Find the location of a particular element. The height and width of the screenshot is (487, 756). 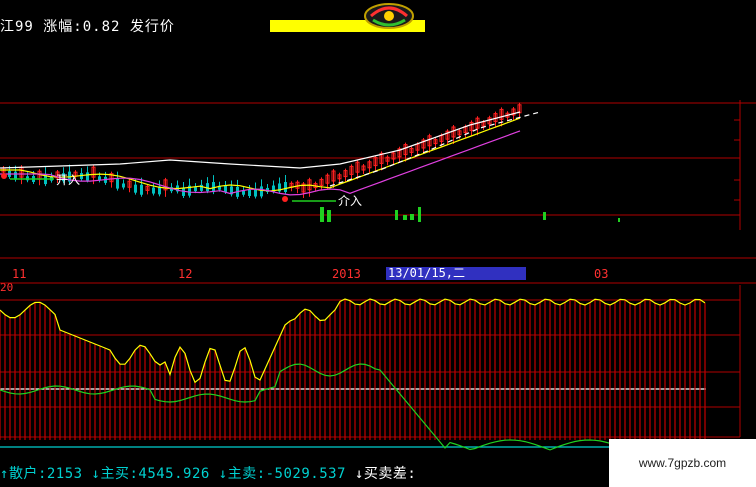

diff-label: 买卖差 is located at coordinates (385, 474).